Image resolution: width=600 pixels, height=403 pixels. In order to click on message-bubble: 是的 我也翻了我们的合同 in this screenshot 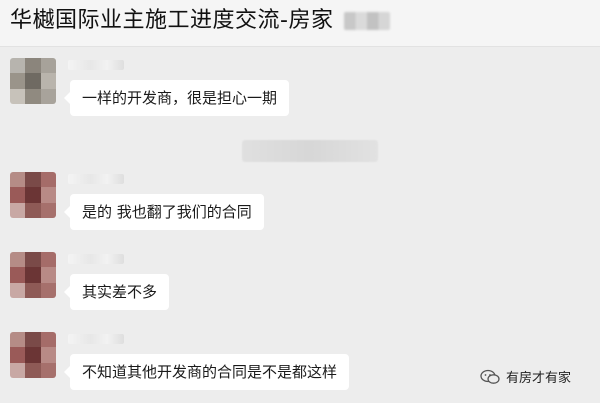, I will do `click(164, 212)`.